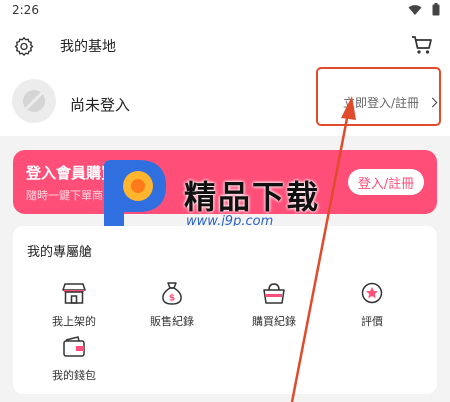 The height and width of the screenshot is (402, 450). I want to click on wallet-icon, so click(74, 347).